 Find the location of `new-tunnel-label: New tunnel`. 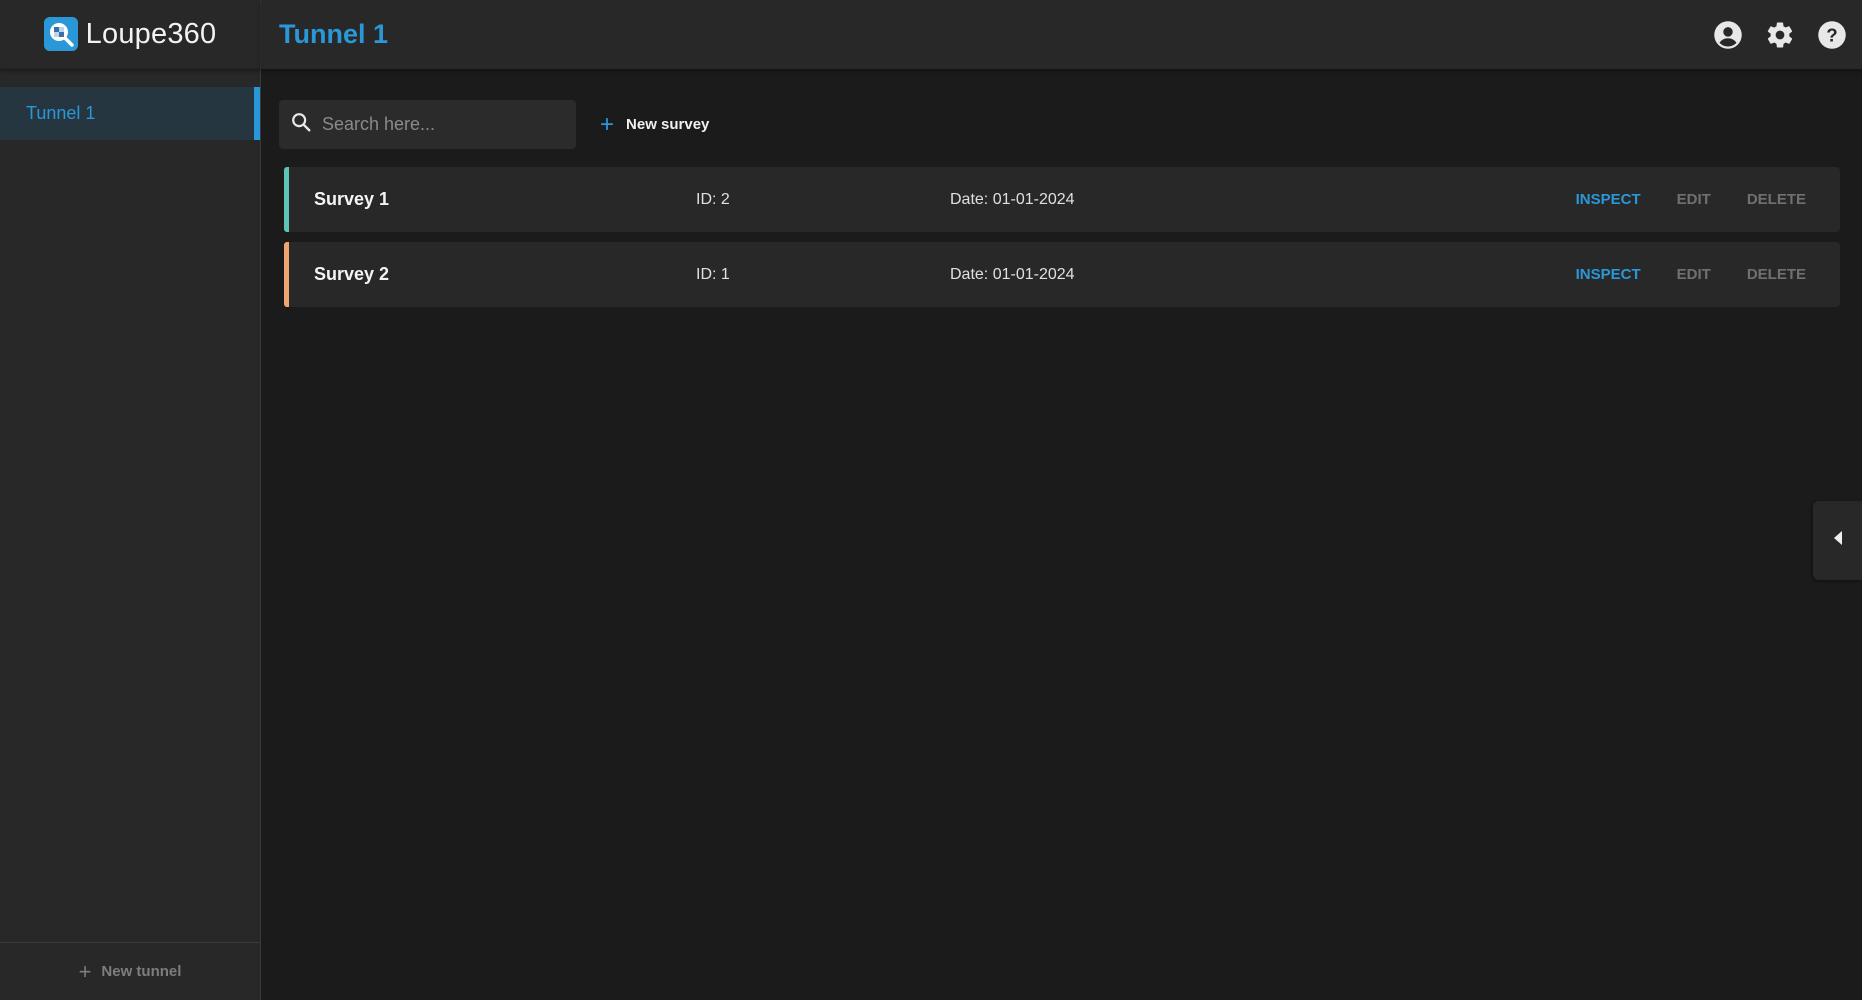

new-tunnel-label: New tunnel is located at coordinates (141, 971).